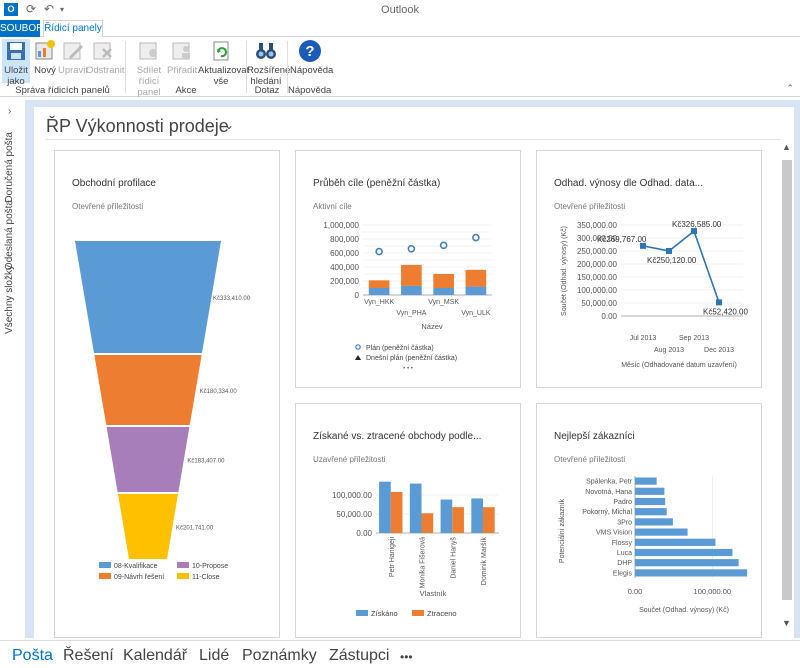 The height and width of the screenshot is (668, 800). I want to click on legend-swatch, so click(183, 576).